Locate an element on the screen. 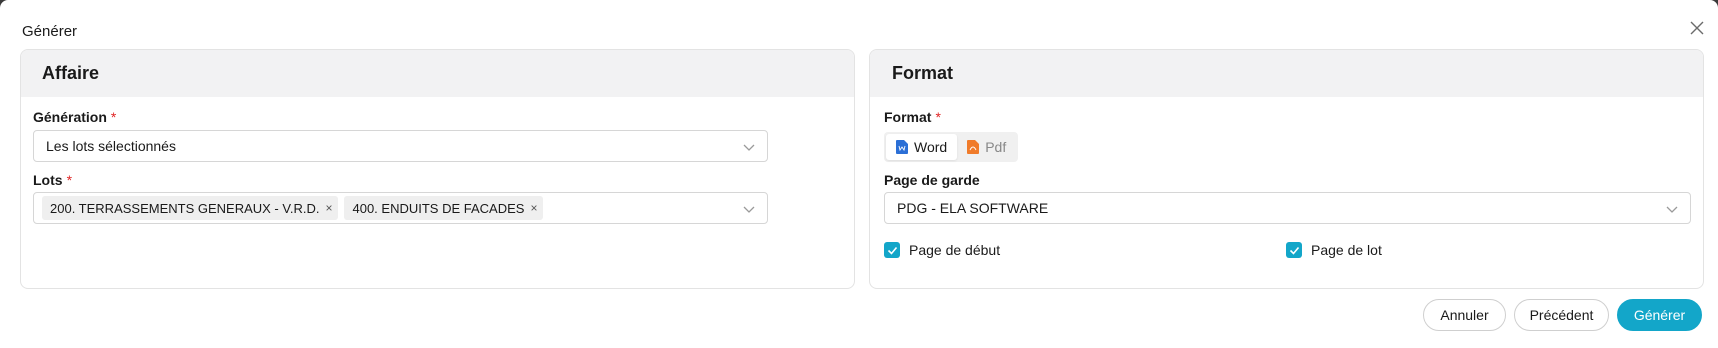  generation-select-value: Les lots sélectionnés is located at coordinates (111, 146).